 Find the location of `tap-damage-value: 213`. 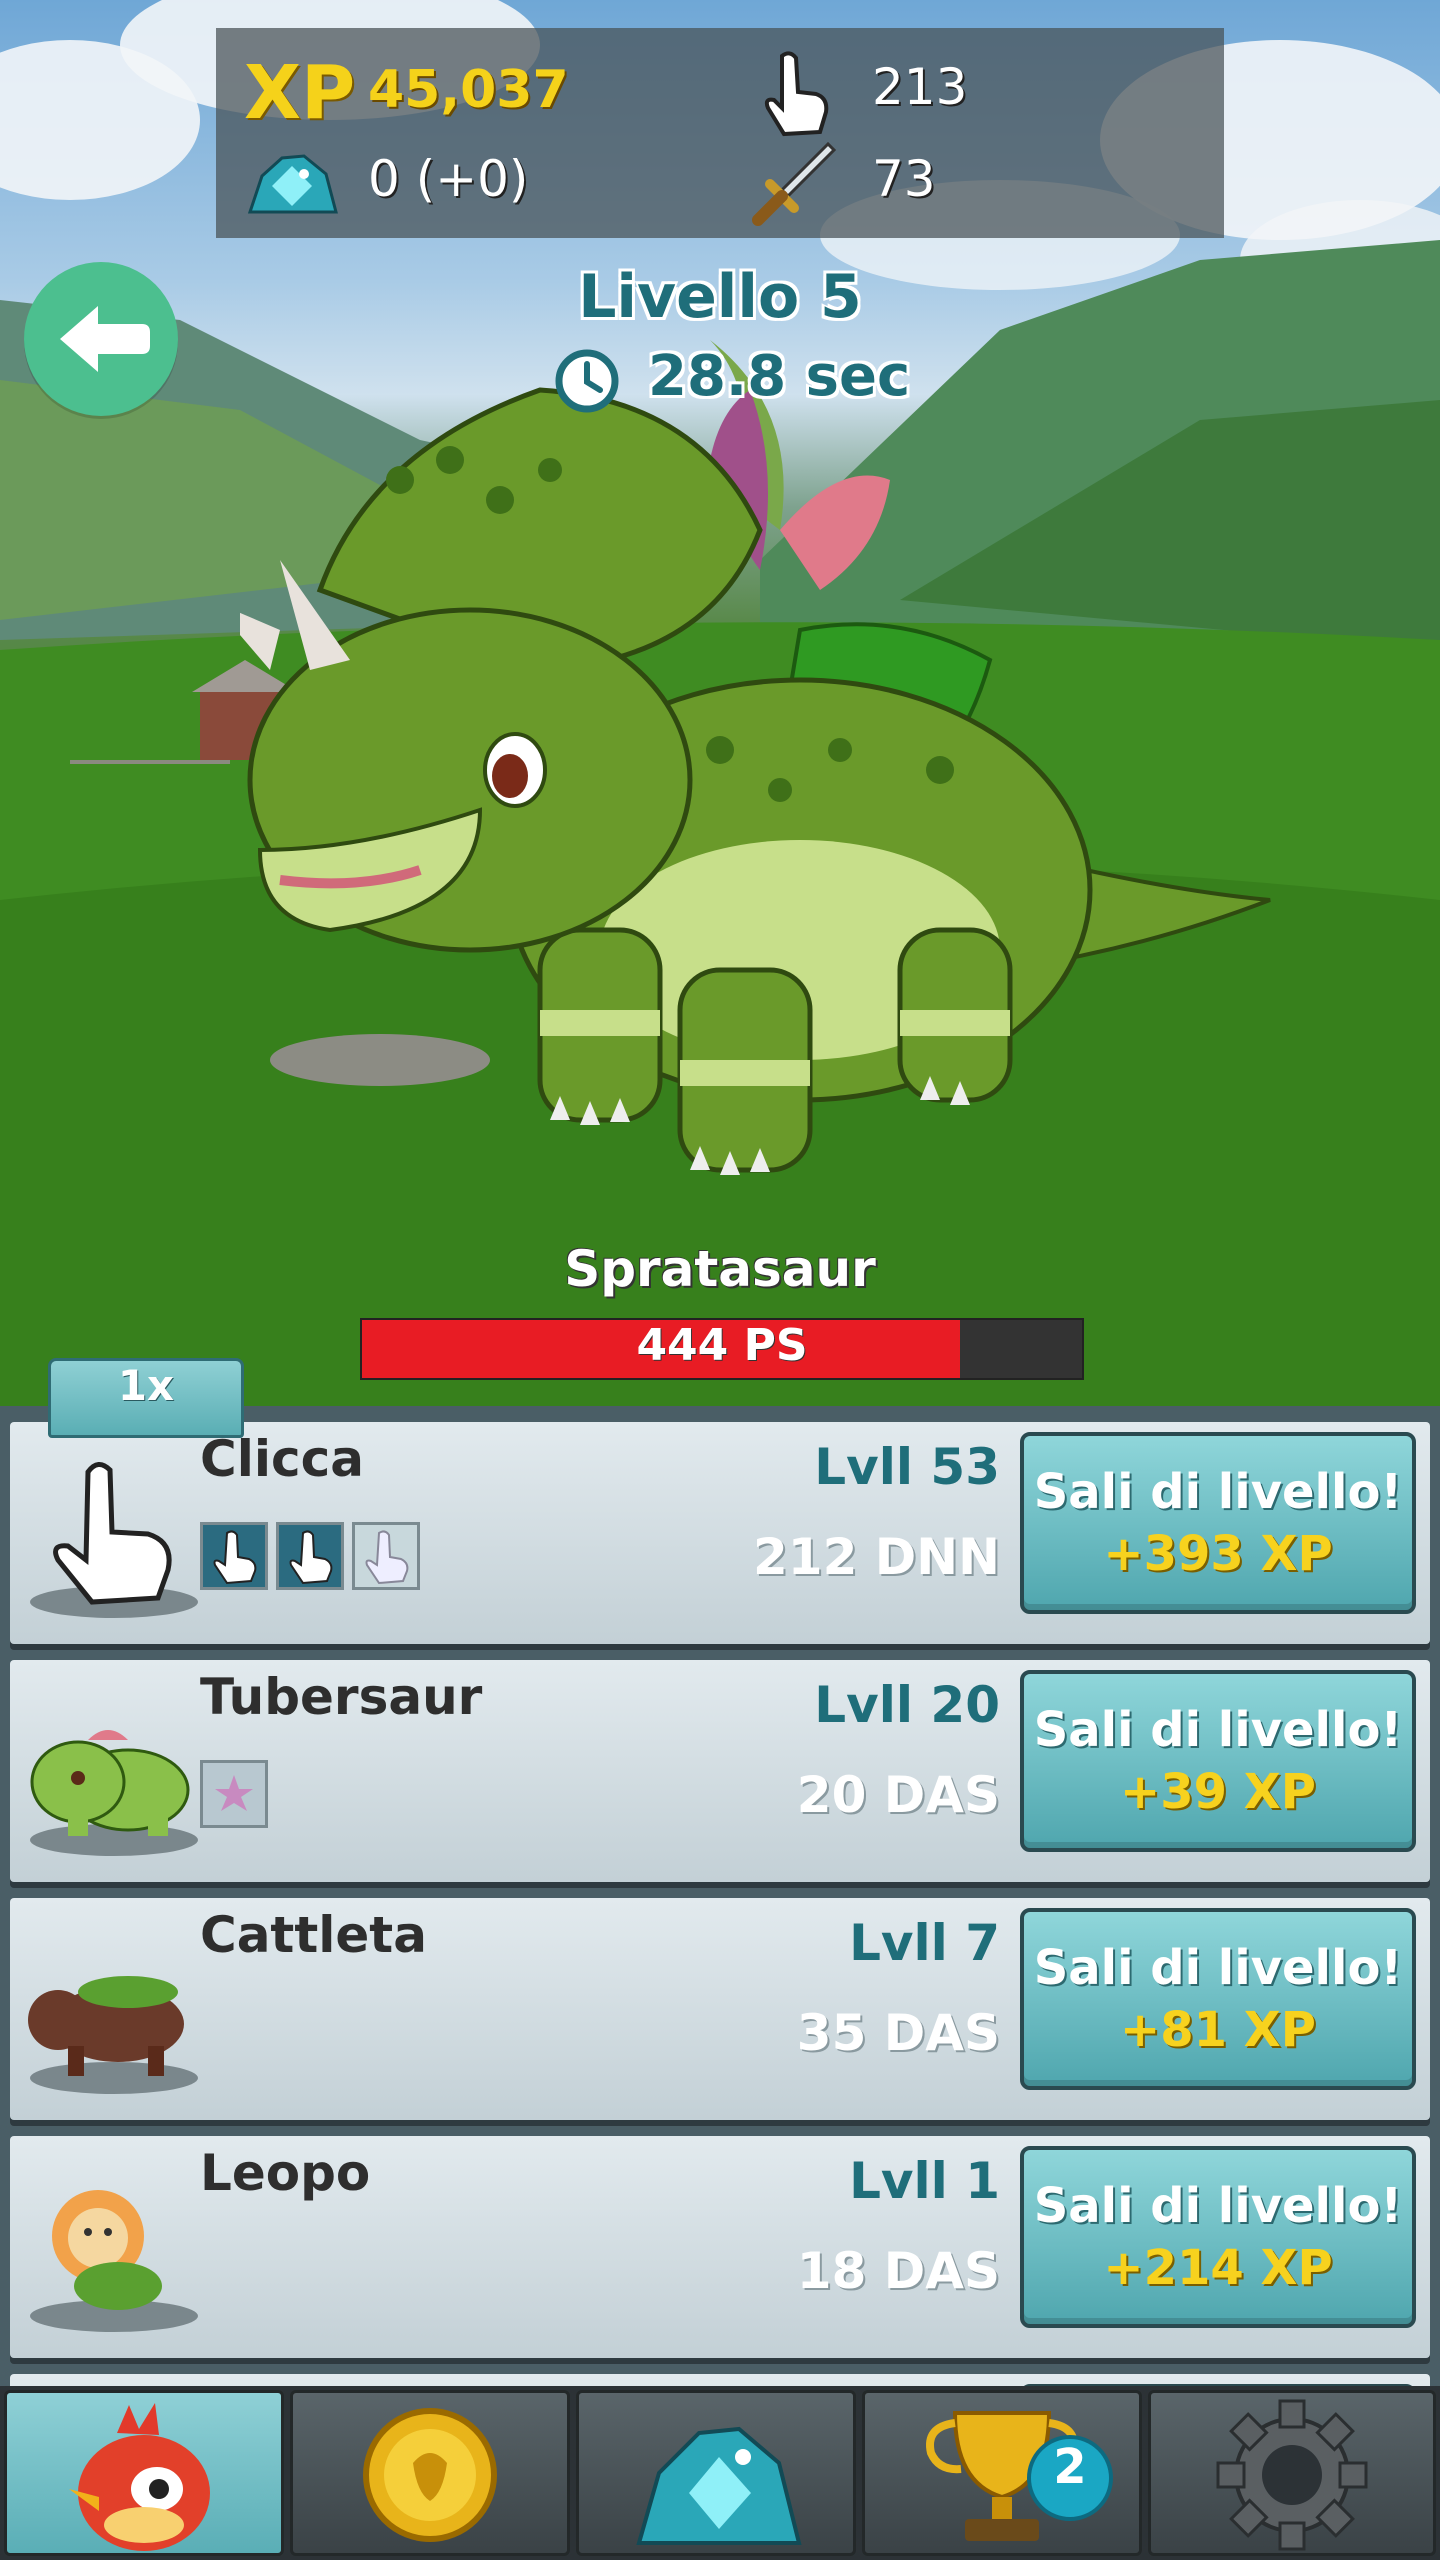

tap-damage-value: 213 is located at coordinates (920, 87).